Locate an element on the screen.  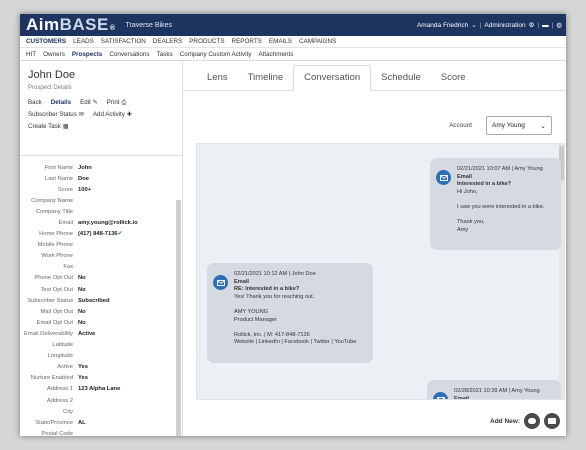
fields-scrollbar is located at coordinates (178, 318).